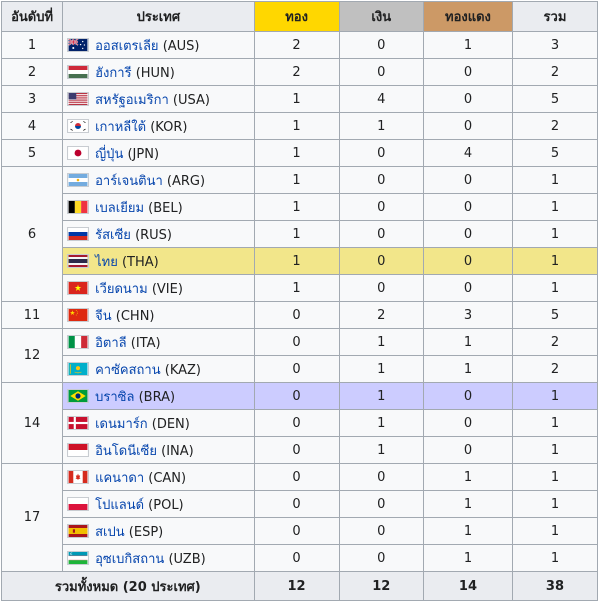  I want to click on nation-code: (BEL), so click(165, 208).